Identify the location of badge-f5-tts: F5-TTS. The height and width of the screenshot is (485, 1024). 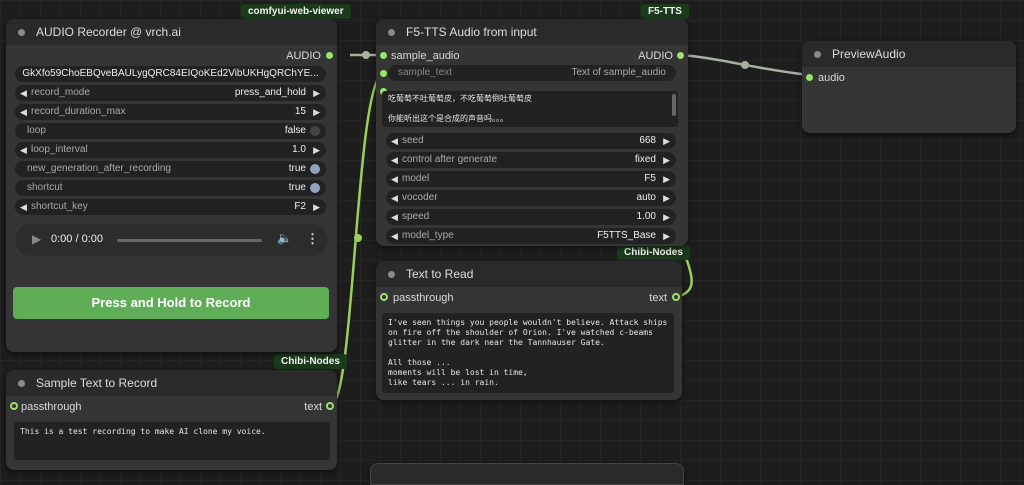
(665, 11).